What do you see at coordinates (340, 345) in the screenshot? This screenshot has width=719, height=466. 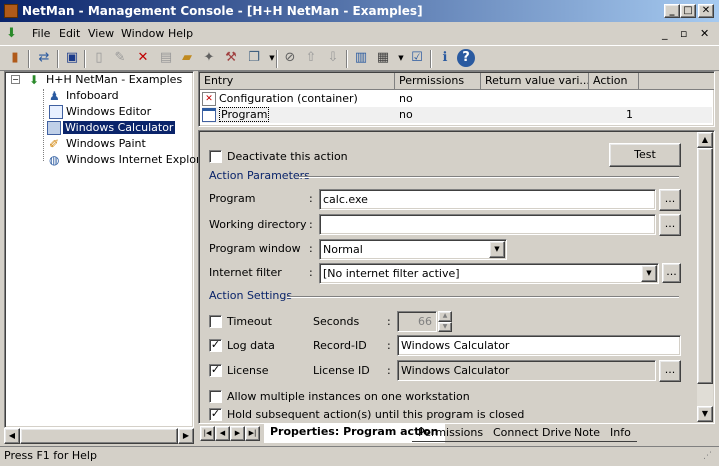 I see `record-id-label: Record-ID` at bounding box center [340, 345].